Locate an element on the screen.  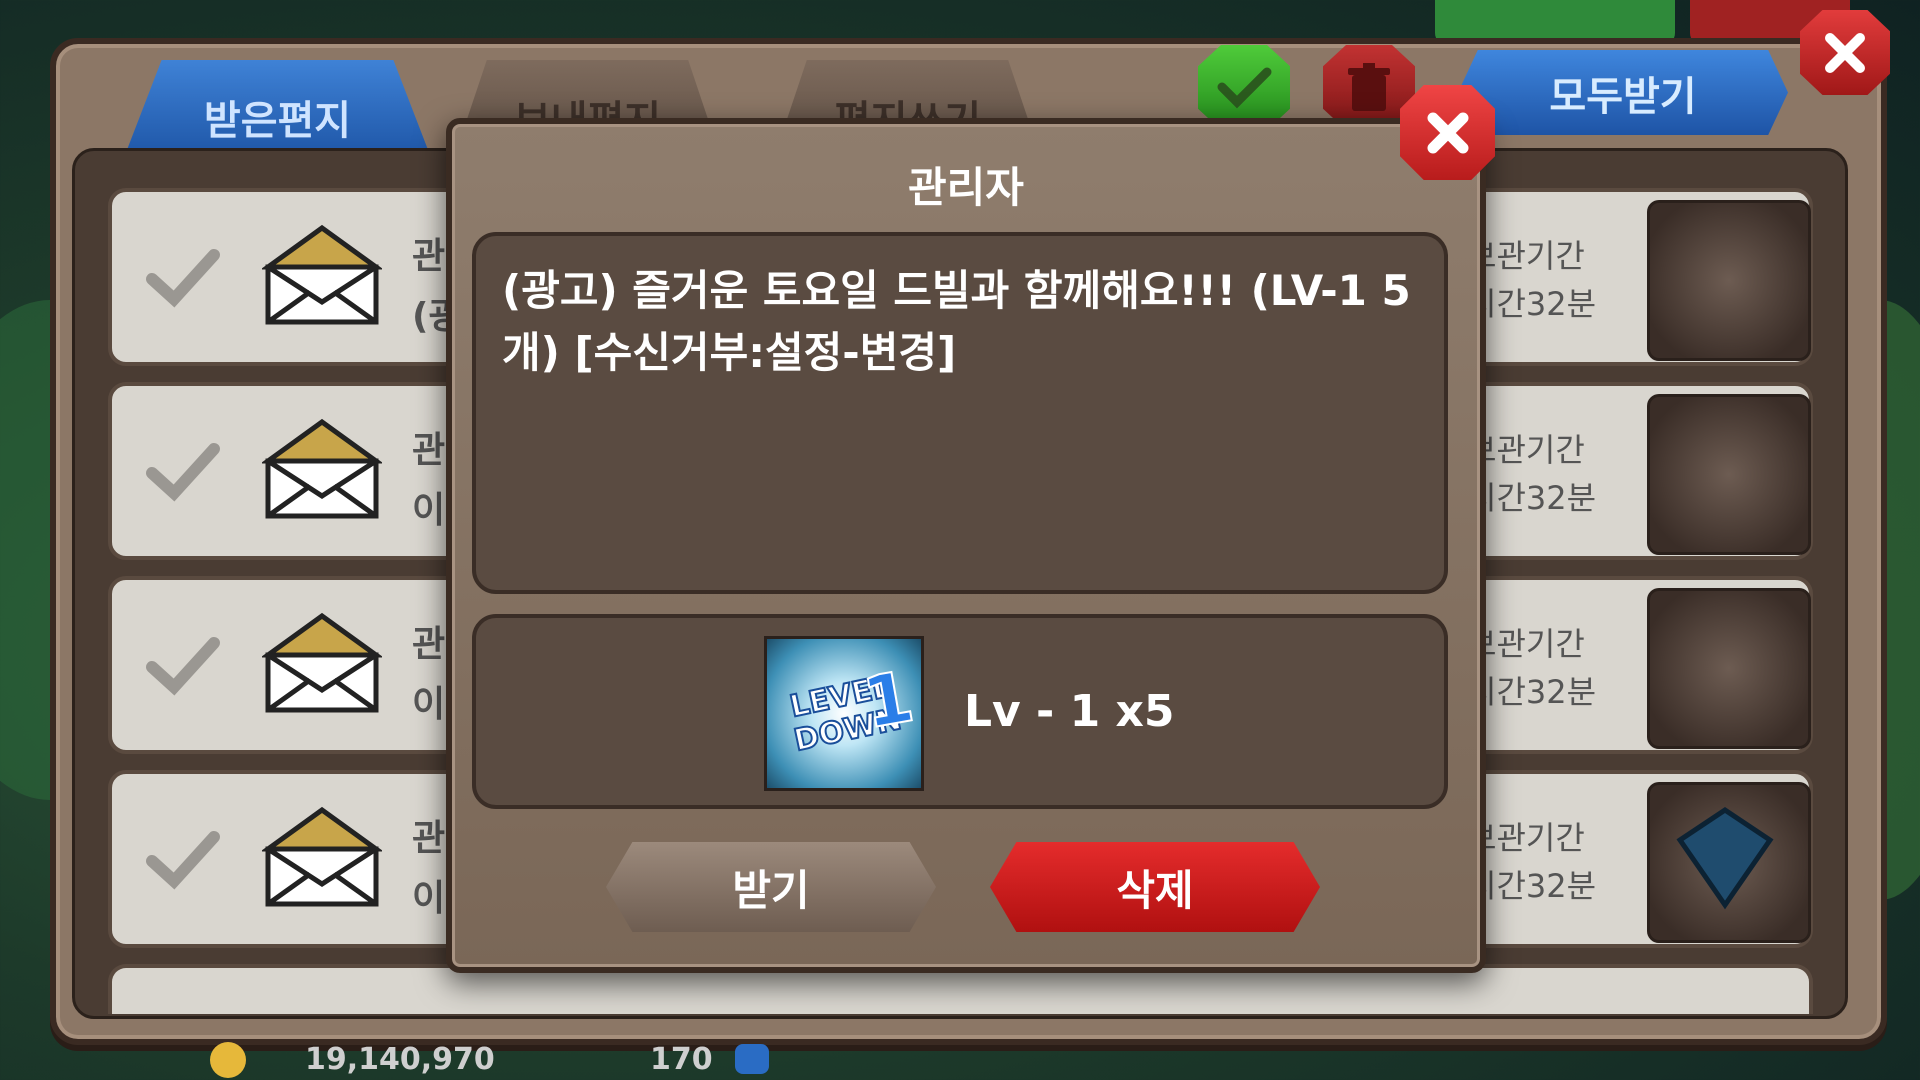
rp-bat-icon is located at coordinates (1729, 668).